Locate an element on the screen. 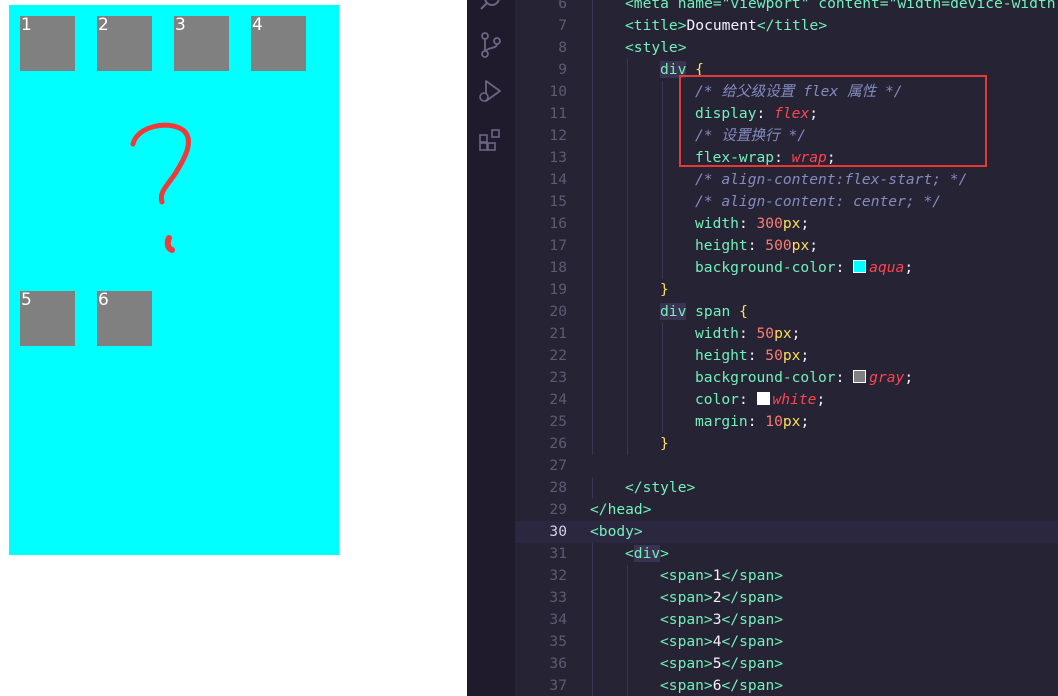 This screenshot has width=1058, height=696. source-control-icon is located at coordinates (491, 45).